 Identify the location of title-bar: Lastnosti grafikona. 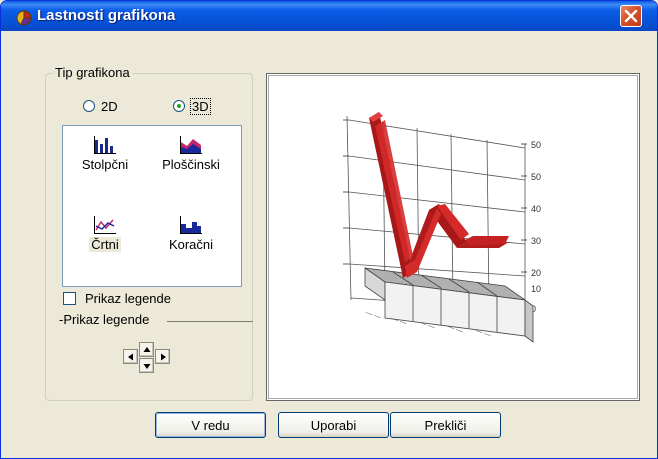
(329, 16).